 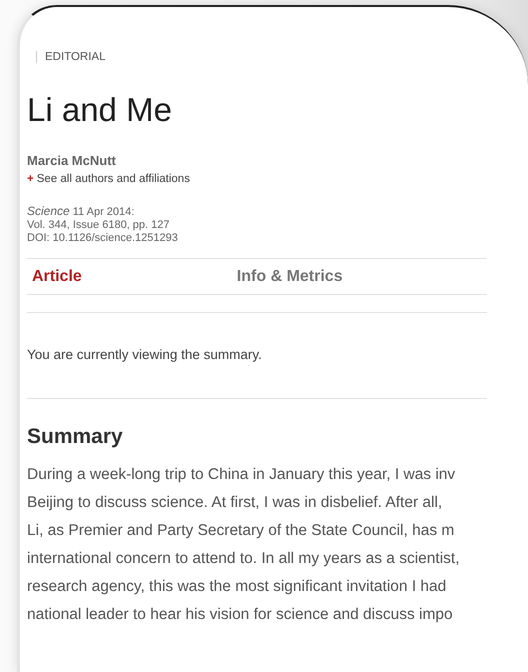 I want to click on tab: Info & Metrics, so click(x=290, y=277).